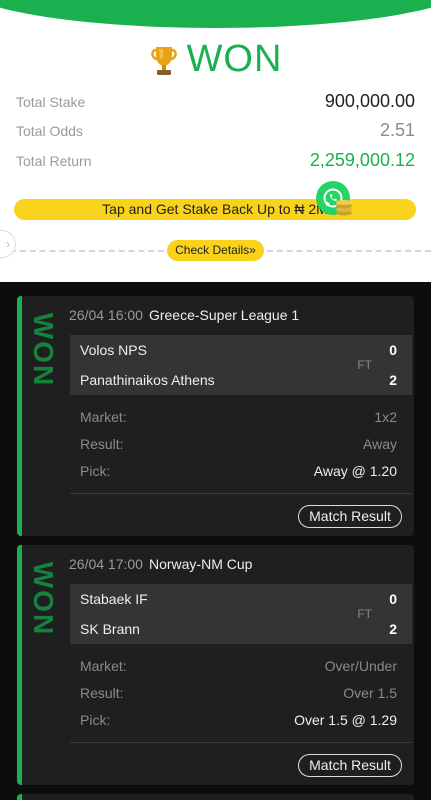 The width and height of the screenshot is (431, 800). Describe the element at coordinates (215, 160) in the screenshot. I see `total-return-row: Total Return 2,259,000.12` at that location.